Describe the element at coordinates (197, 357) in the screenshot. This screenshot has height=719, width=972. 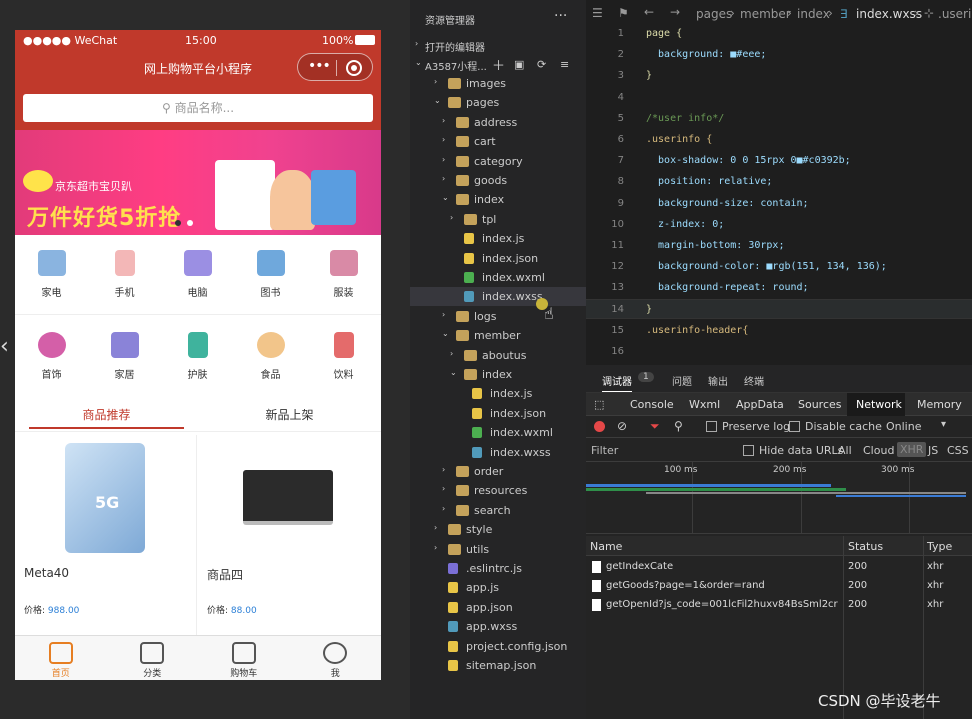
I see `category-item: 护肤` at that location.